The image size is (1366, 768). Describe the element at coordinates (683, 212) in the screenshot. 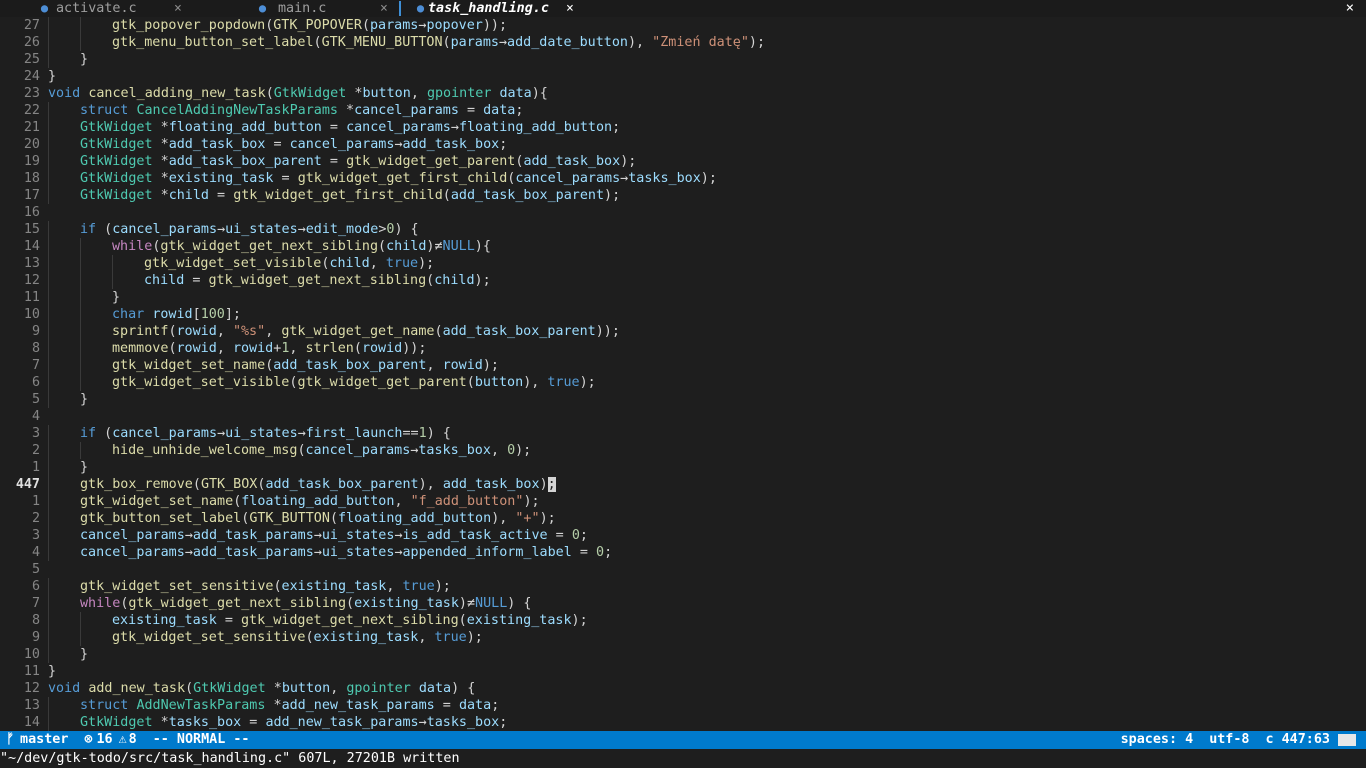

I see `code-line: 16` at that location.